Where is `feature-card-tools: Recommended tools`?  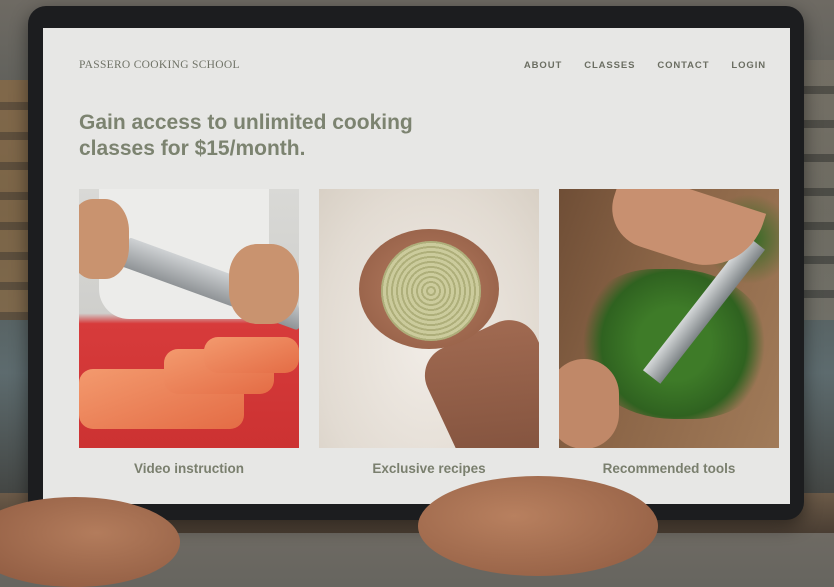
feature-card-tools: Recommended tools is located at coordinates (669, 332).